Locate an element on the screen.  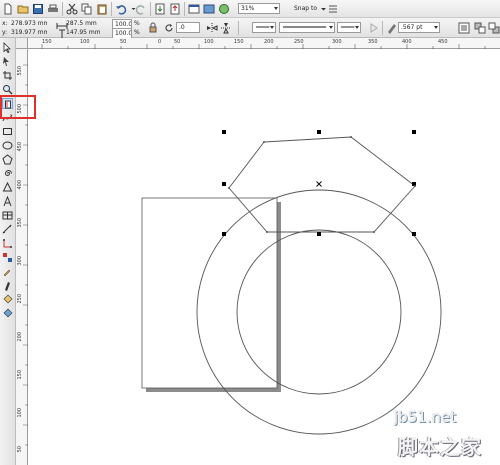
handle-top-center is located at coordinates (319, 132).